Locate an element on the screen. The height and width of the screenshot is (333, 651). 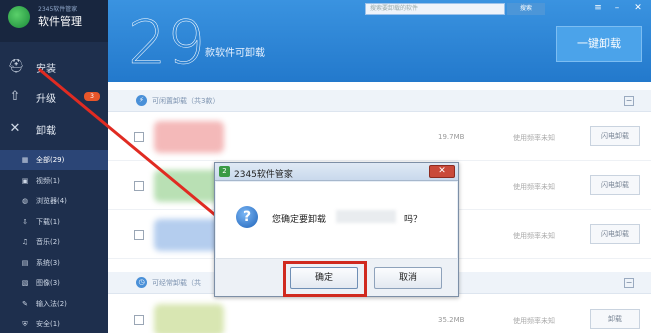
category-label: 音乐(2) is located at coordinates (48, 242).